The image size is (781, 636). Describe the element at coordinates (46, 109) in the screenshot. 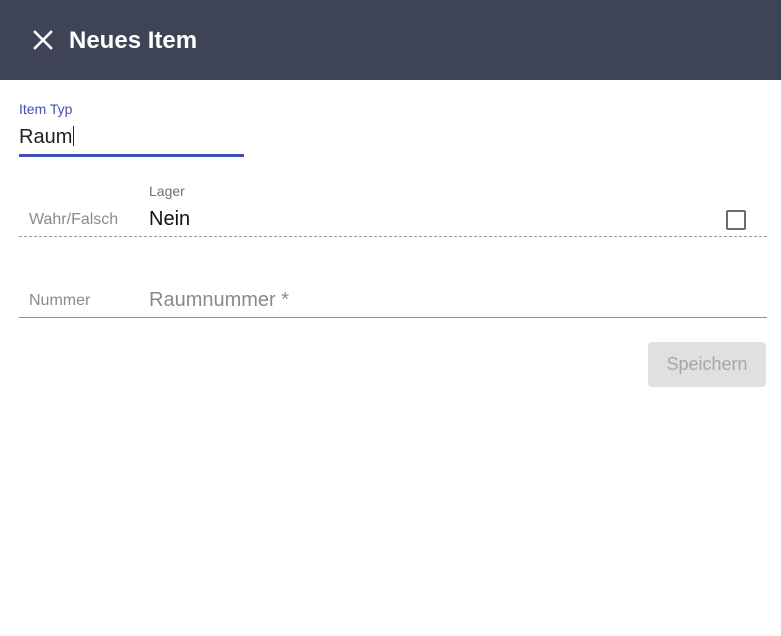

I see `item-type-label: Item Typ` at that location.